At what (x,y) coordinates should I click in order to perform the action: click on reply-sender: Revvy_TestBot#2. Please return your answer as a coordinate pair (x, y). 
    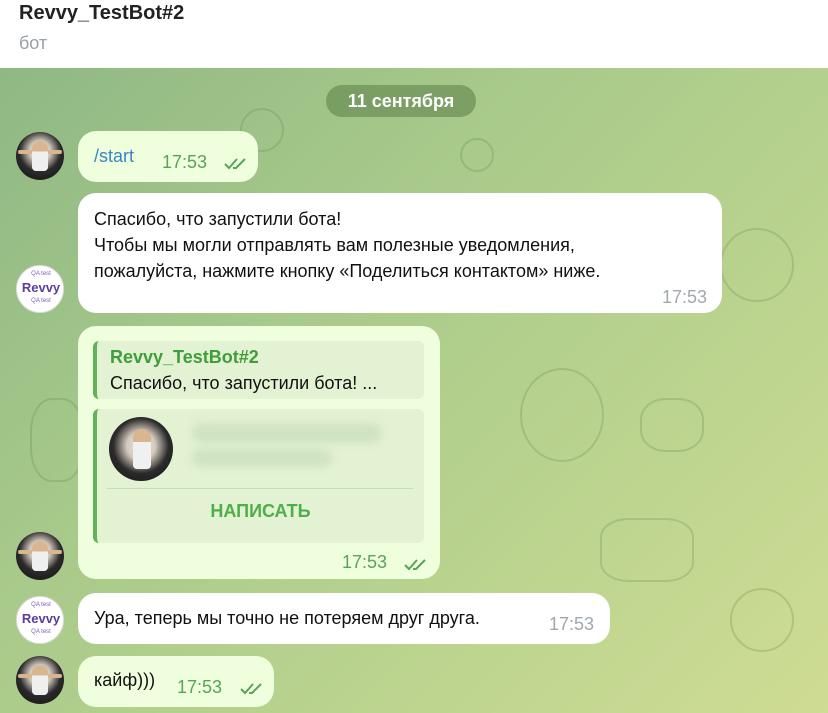
    Looking at the image, I should click on (184, 357).